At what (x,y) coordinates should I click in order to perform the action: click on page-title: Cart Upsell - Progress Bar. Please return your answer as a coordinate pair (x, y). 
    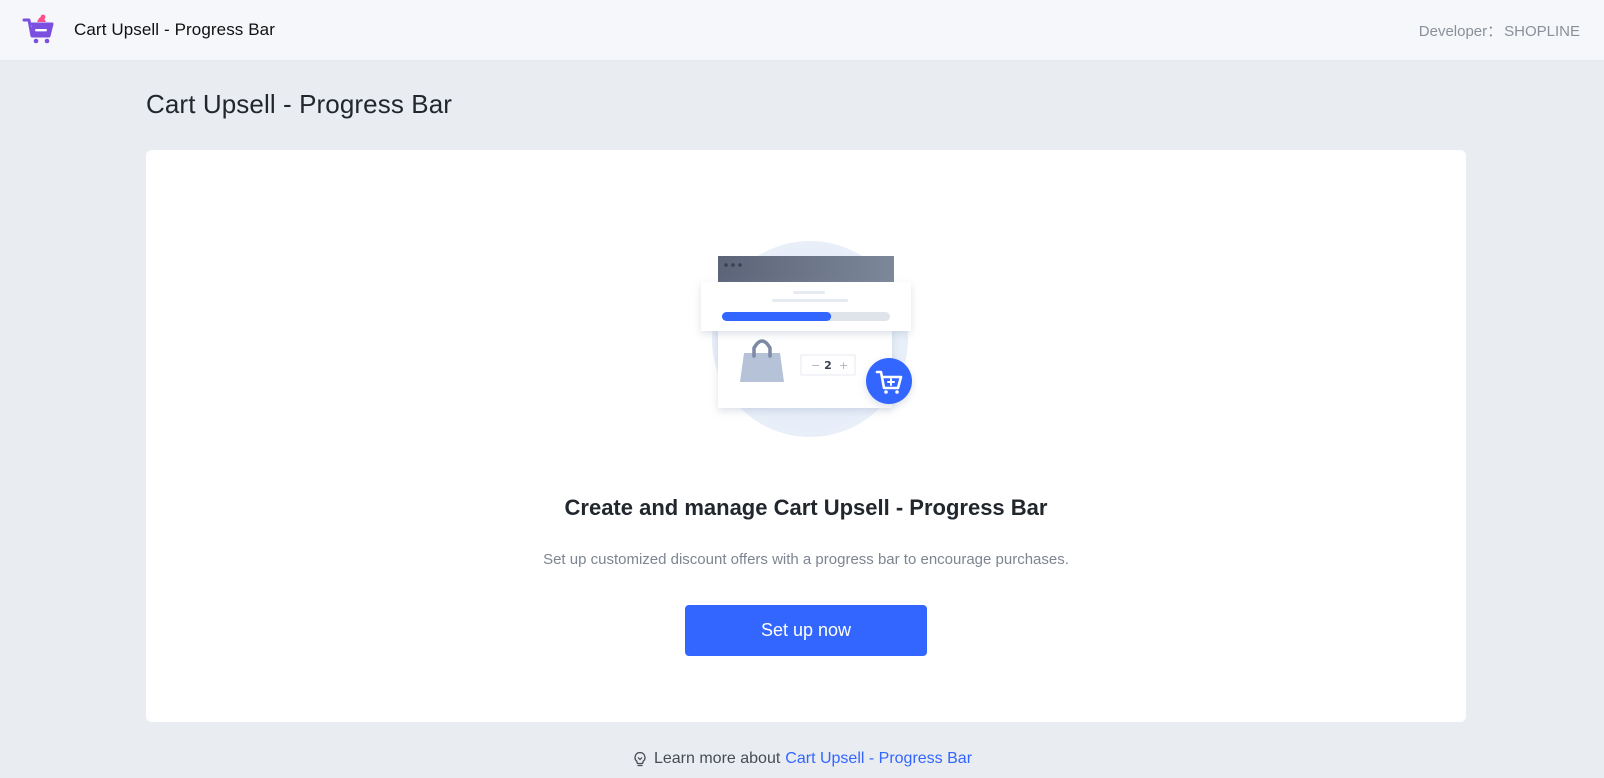
    Looking at the image, I should click on (299, 104).